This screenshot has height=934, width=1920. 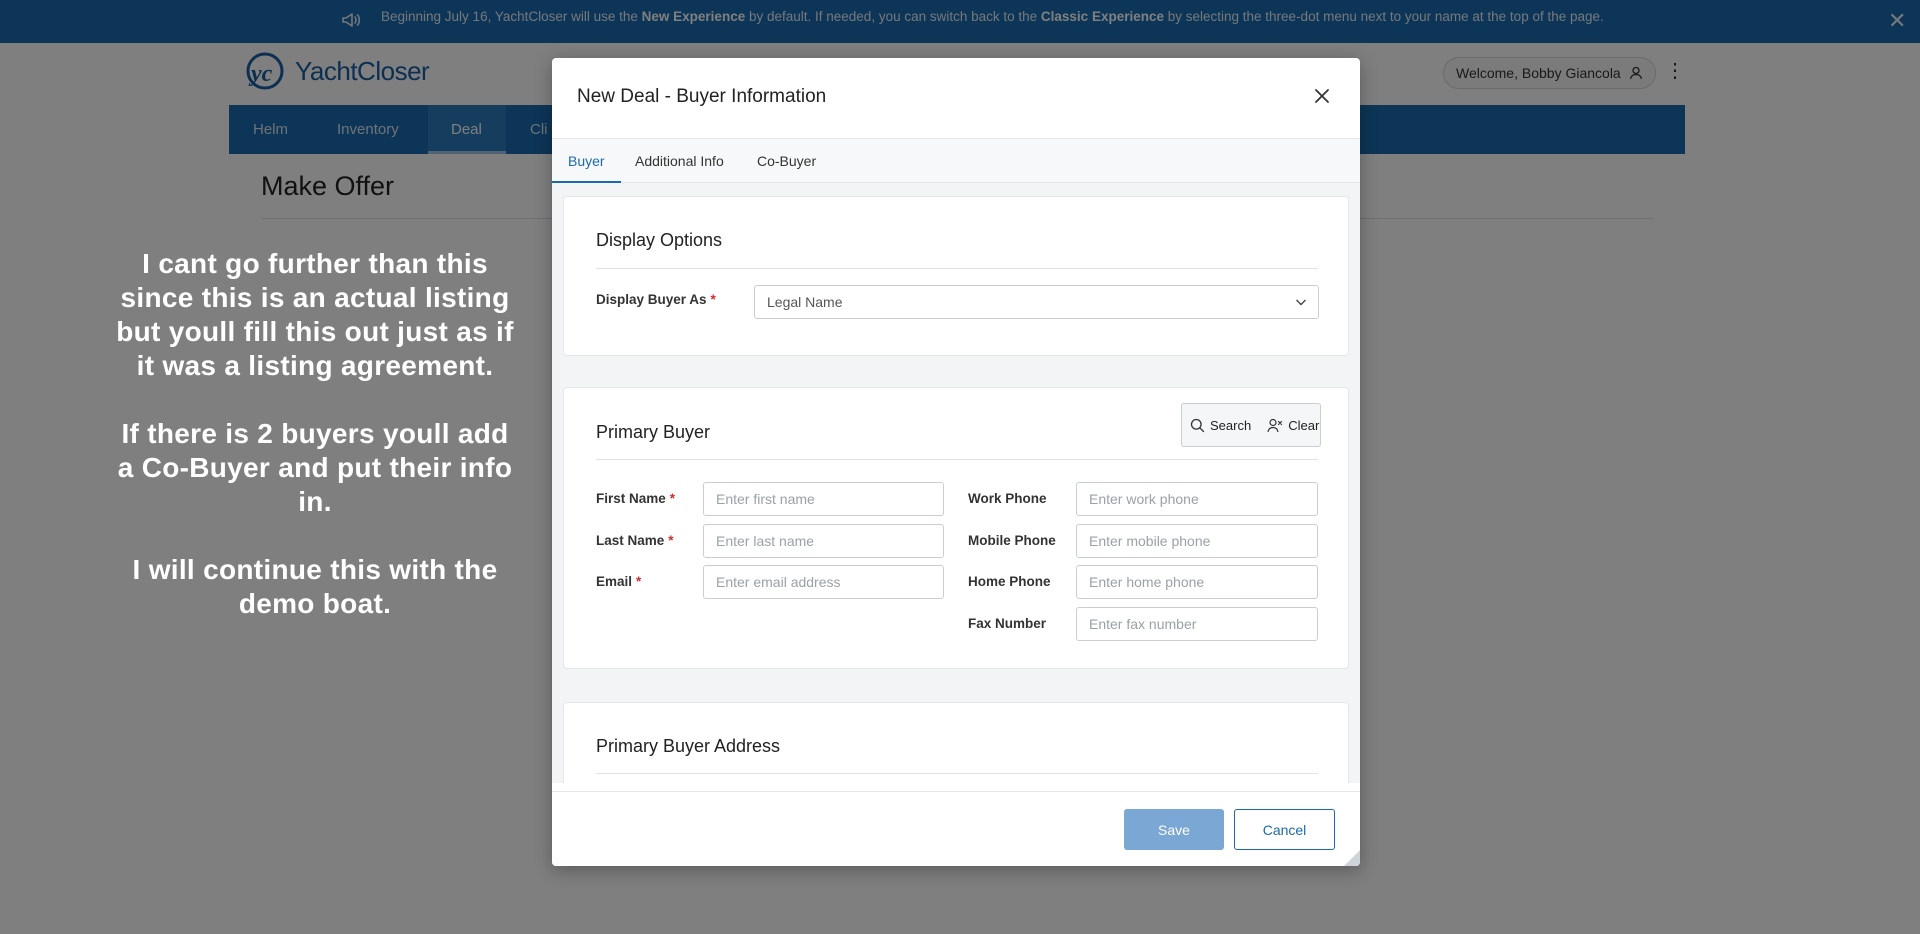 I want to click on remove-user-icon, so click(x=1275, y=425).